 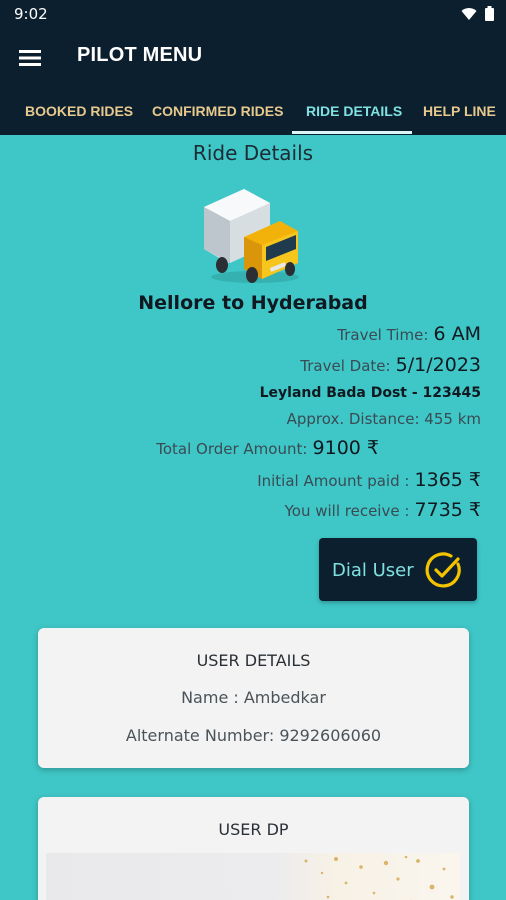 What do you see at coordinates (443, 570) in the screenshot?
I see `check-circle-icon` at bounding box center [443, 570].